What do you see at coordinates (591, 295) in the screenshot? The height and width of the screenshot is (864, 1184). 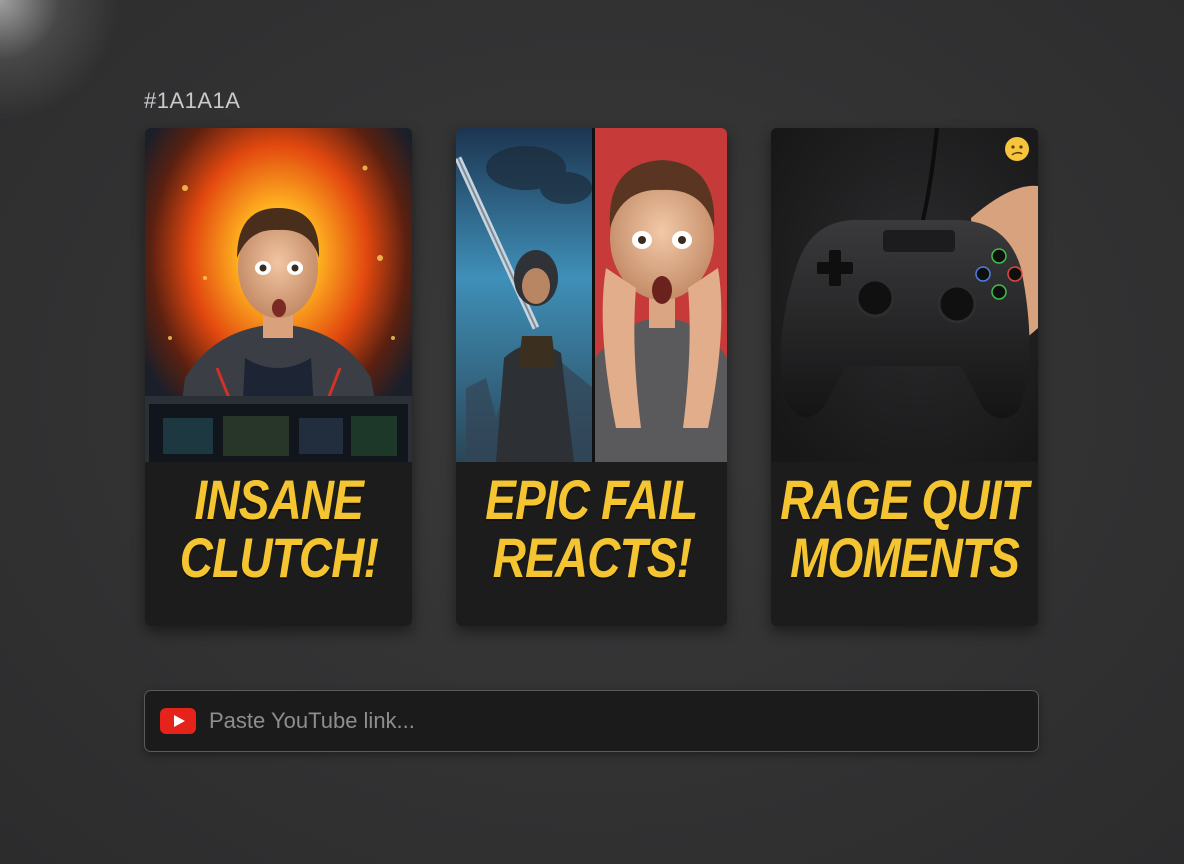 I see `sword-warrior-split-reaction-thumbnail` at bounding box center [591, 295].